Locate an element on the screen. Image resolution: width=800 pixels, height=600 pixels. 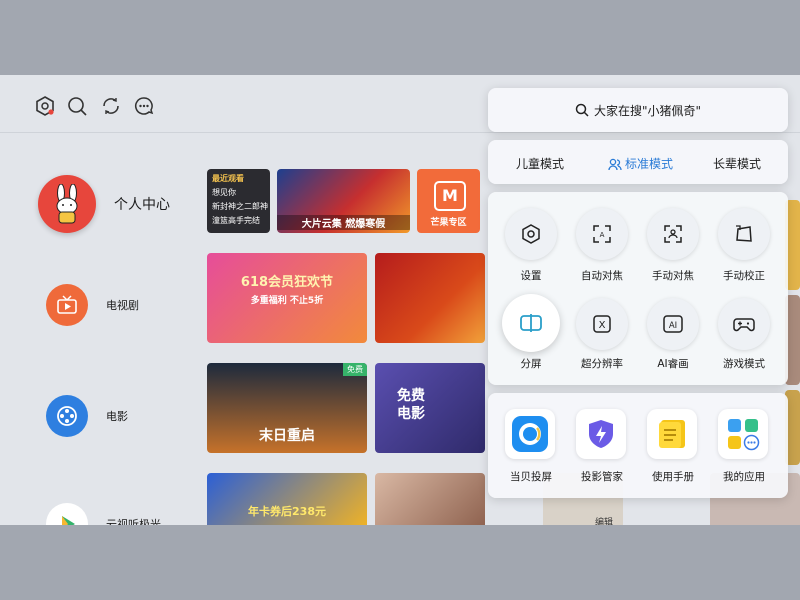
quick-game-mode-button is located at coordinates (744, 324).